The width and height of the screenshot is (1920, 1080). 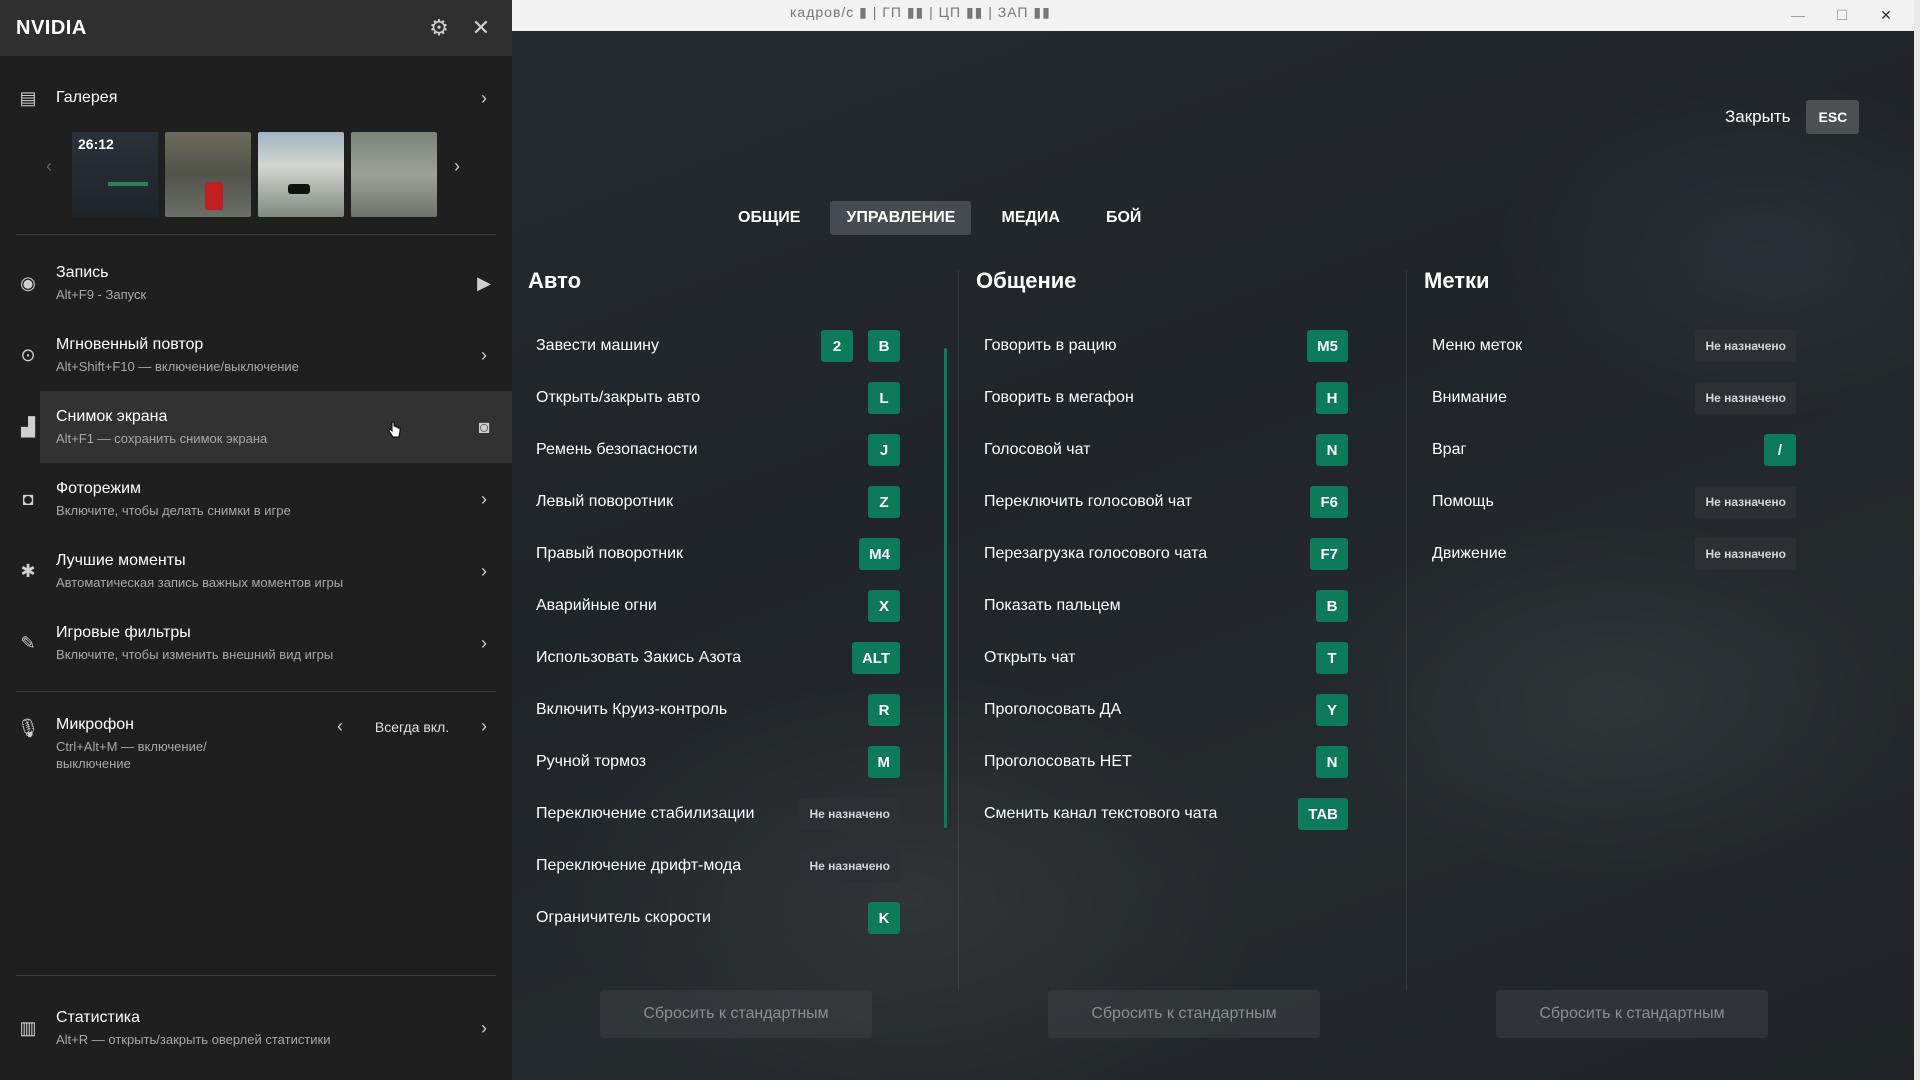 What do you see at coordinates (1050, 345) in the screenshot?
I see `keybind-label: Говорить в рацию` at bounding box center [1050, 345].